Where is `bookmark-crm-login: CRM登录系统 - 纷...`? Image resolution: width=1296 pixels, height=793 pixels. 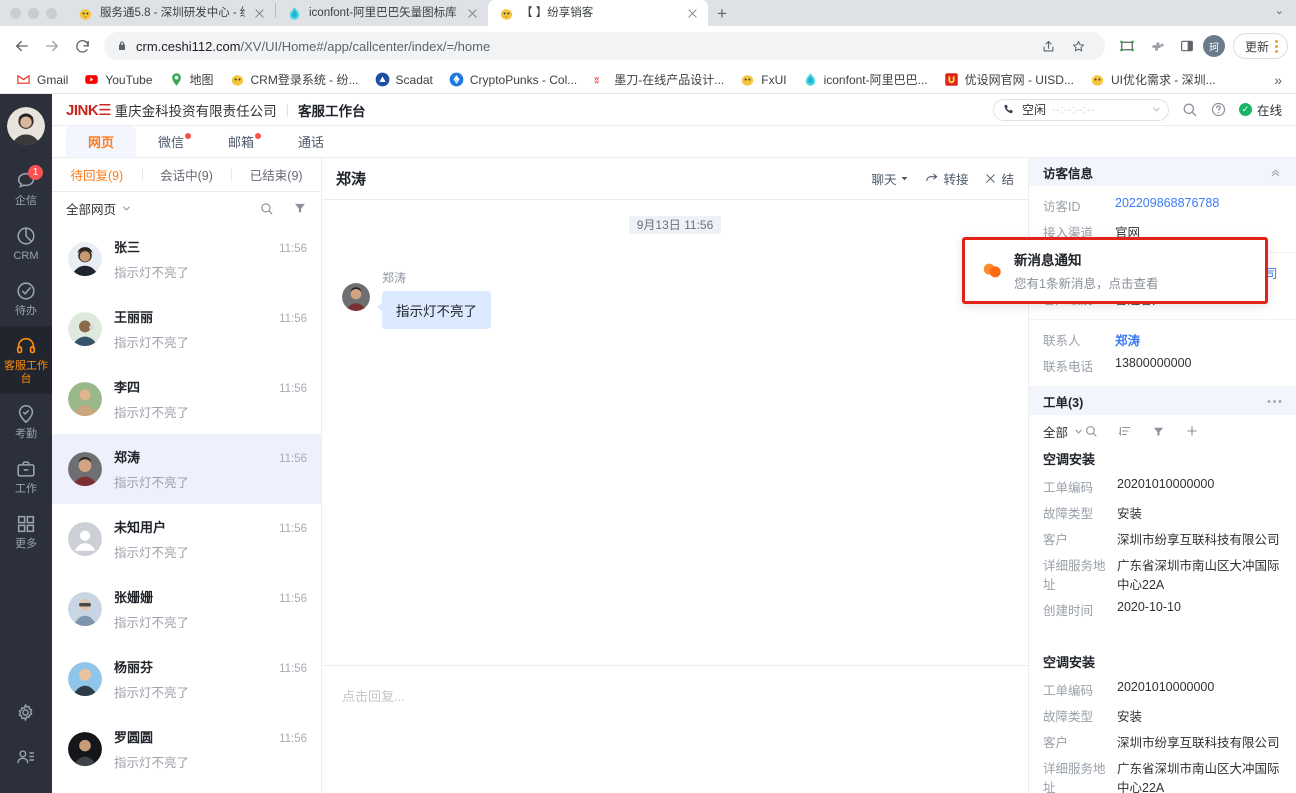 bookmark-crm-login: CRM登录系统 - 纷... is located at coordinates (294, 80).